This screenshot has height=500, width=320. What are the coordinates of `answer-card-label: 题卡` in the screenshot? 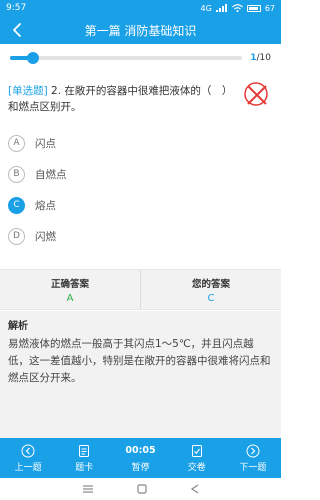 It's located at (84, 467).